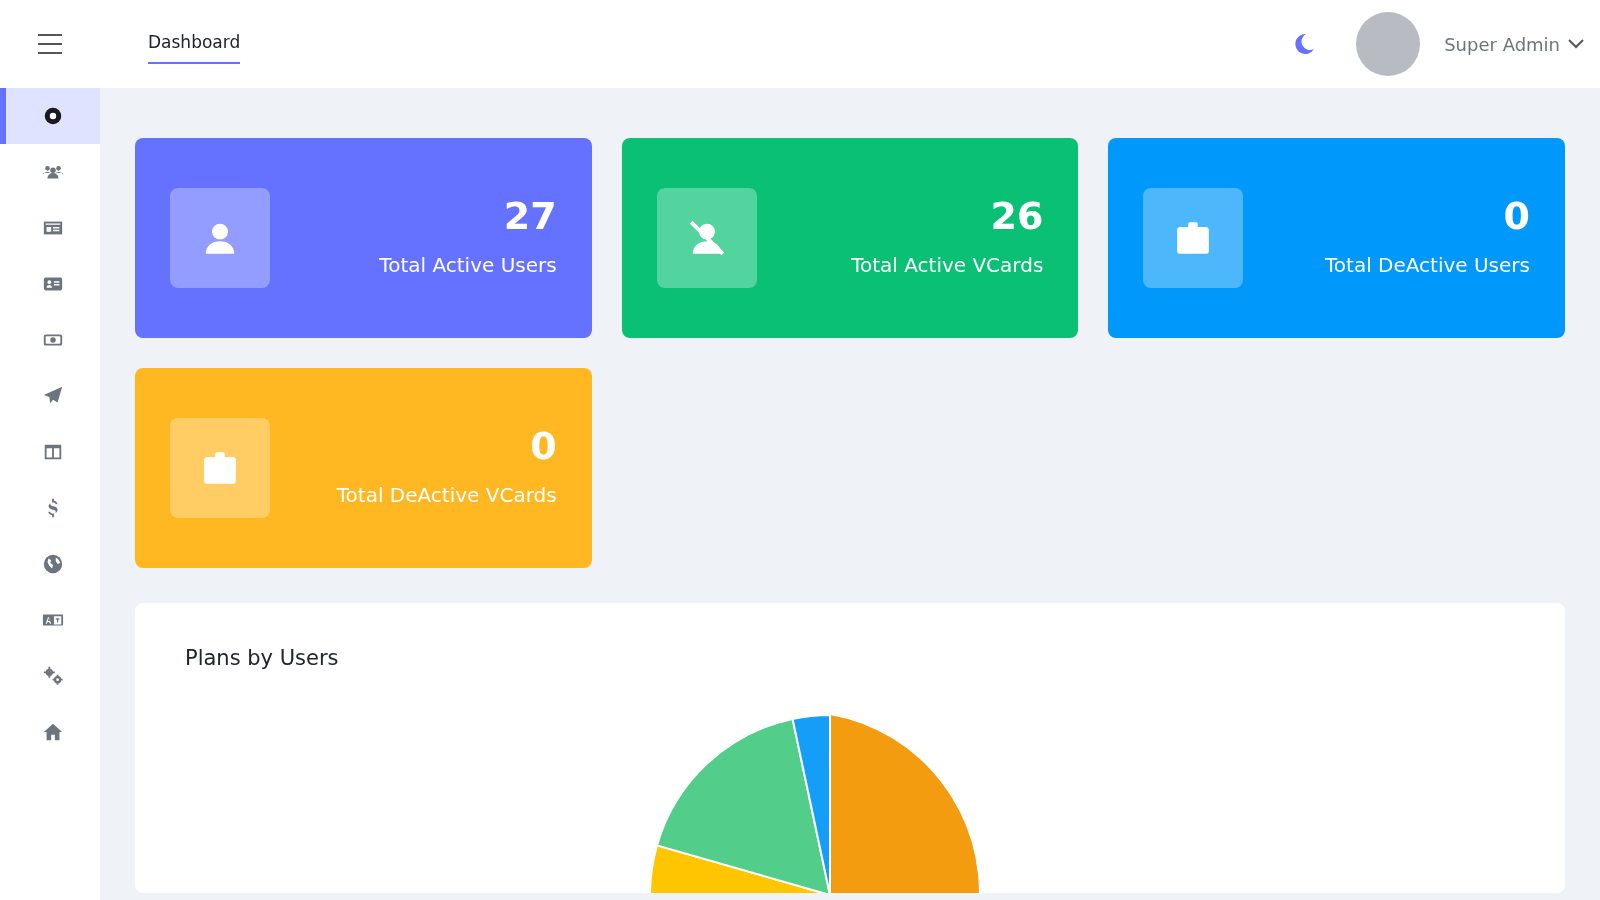 The height and width of the screenshot is (900, 1600). Describe the element at coordinates (53, 116) in the screenshot. I see `circle-dot-icon` at that location.